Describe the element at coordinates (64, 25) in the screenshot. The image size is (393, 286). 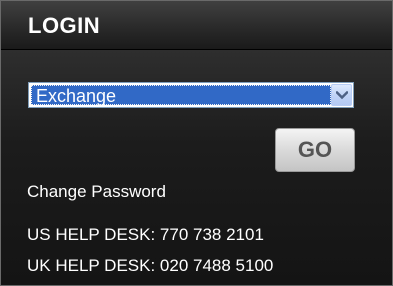
I see `panel-title: LOGIN` at that location.